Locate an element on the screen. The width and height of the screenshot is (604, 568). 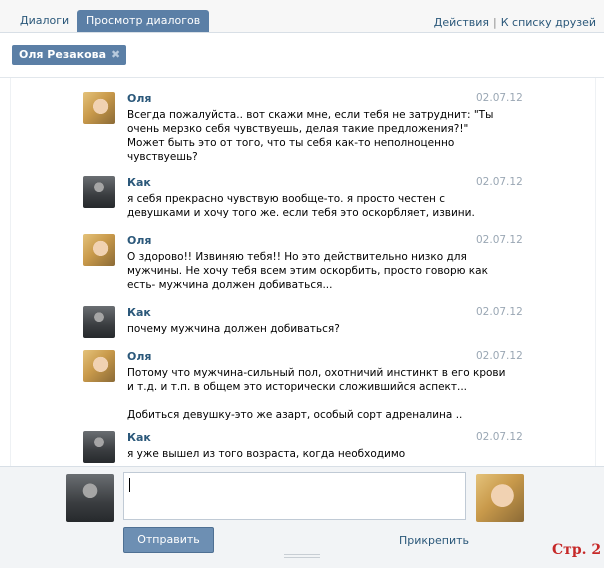
send-button: Отправить is located at coordinates (168, 540).